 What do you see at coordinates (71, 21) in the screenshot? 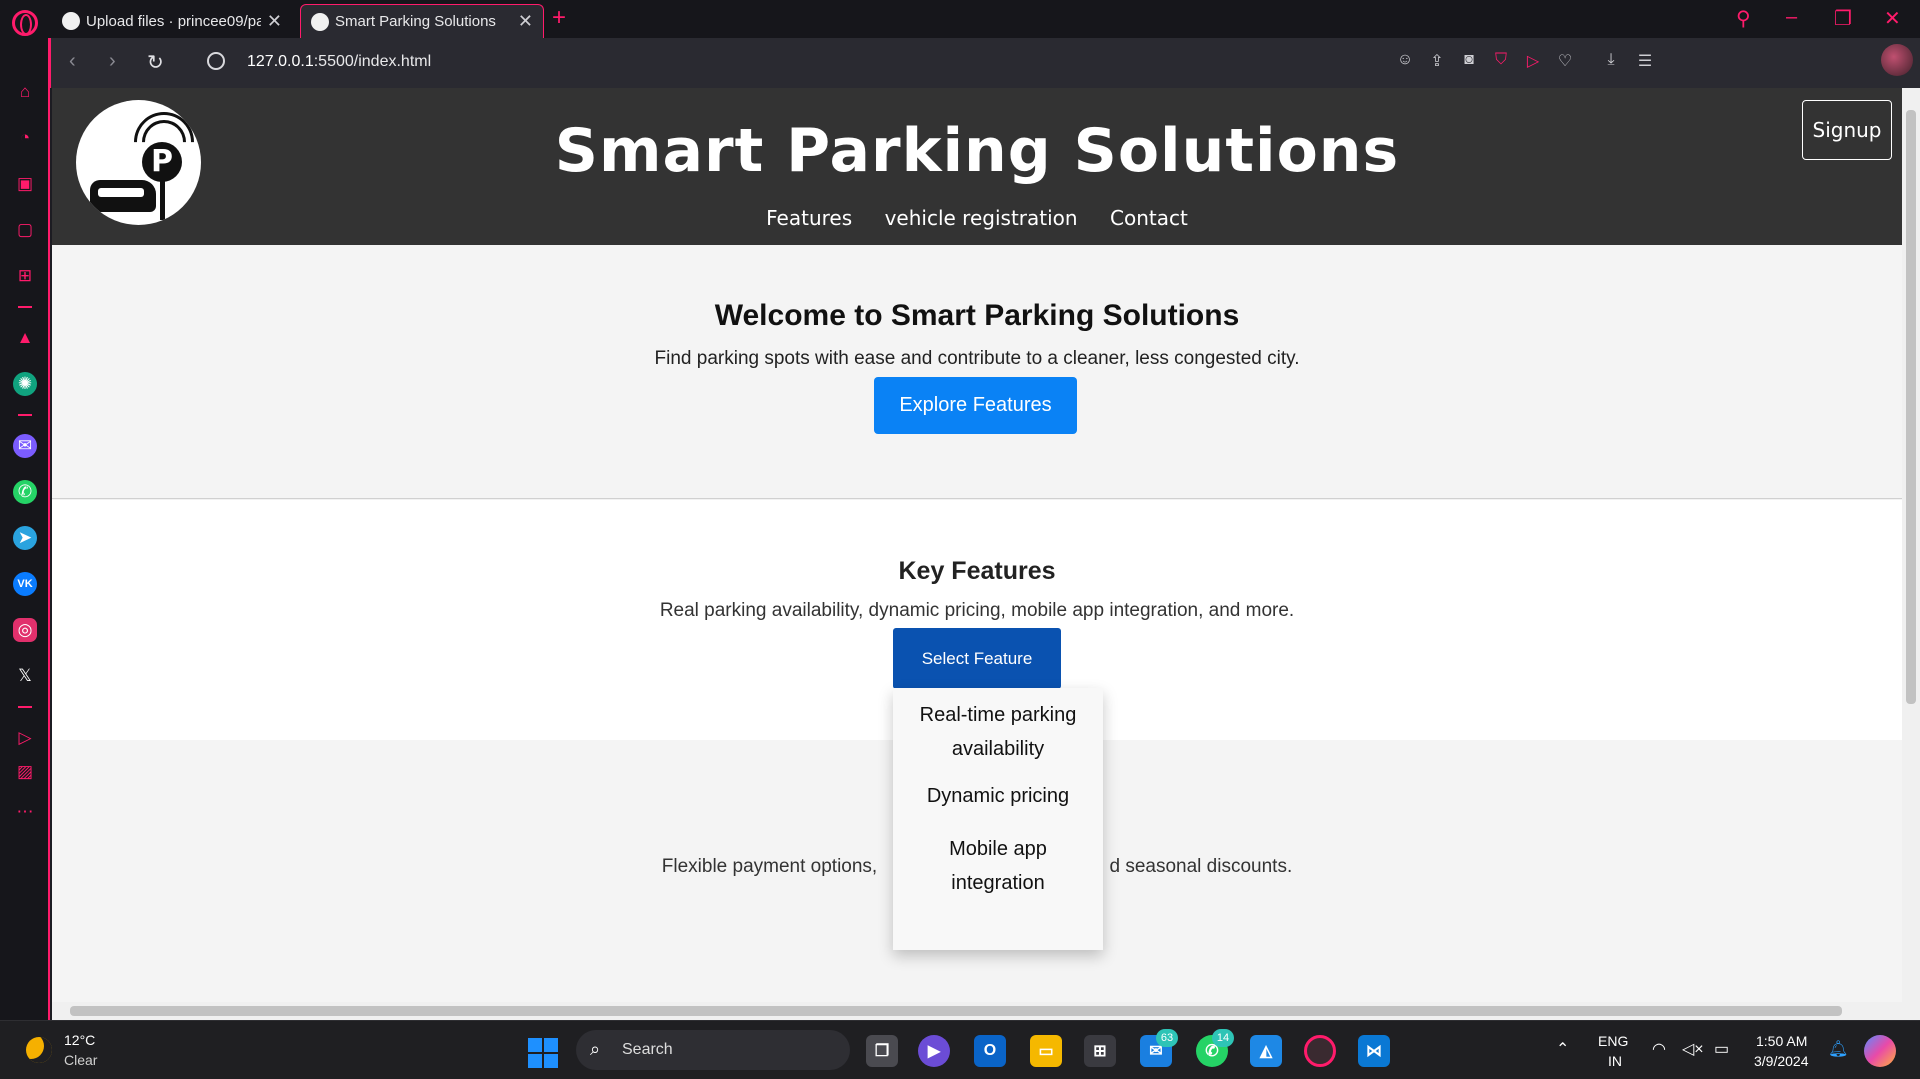
I see `github-icon` at bounding box center [71, 21].